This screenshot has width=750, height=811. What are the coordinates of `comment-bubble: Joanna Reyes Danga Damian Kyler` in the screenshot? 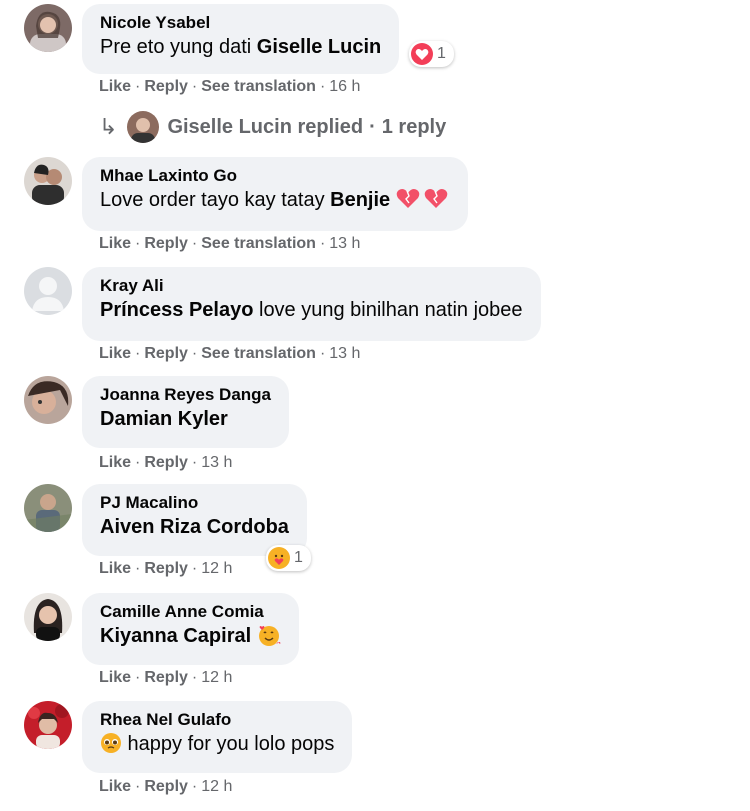 It's located at (186, 412).